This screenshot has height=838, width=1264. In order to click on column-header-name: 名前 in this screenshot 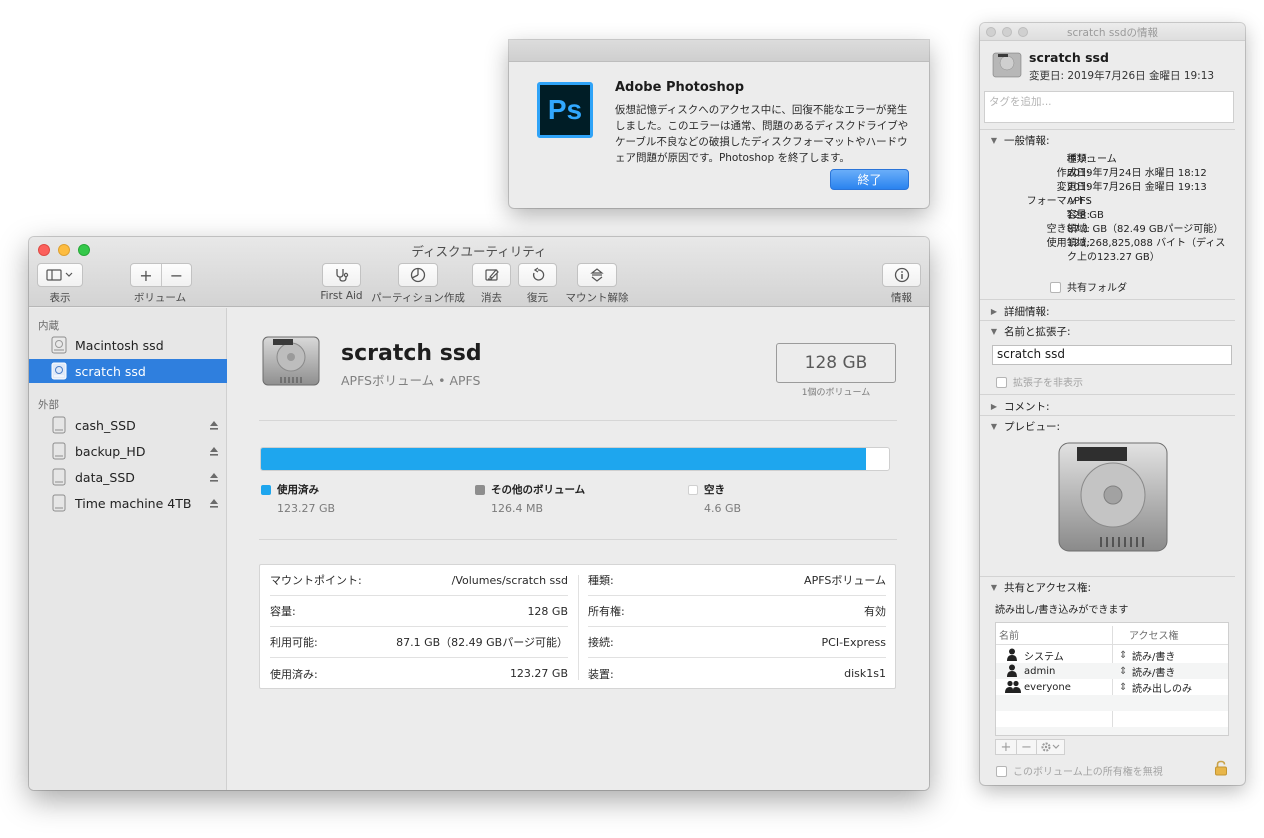, I will do `click(1009, 634)`.